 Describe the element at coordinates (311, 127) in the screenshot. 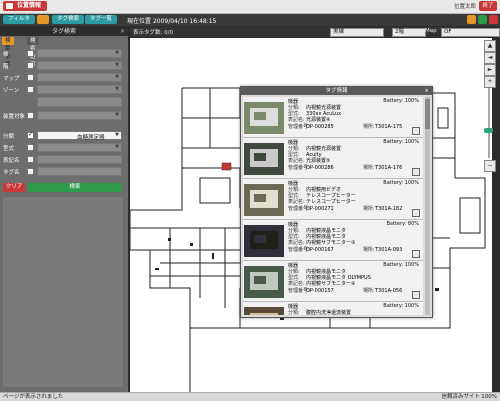

I see `field-mgmt-number: 管理番号:OP-000285` at that location.